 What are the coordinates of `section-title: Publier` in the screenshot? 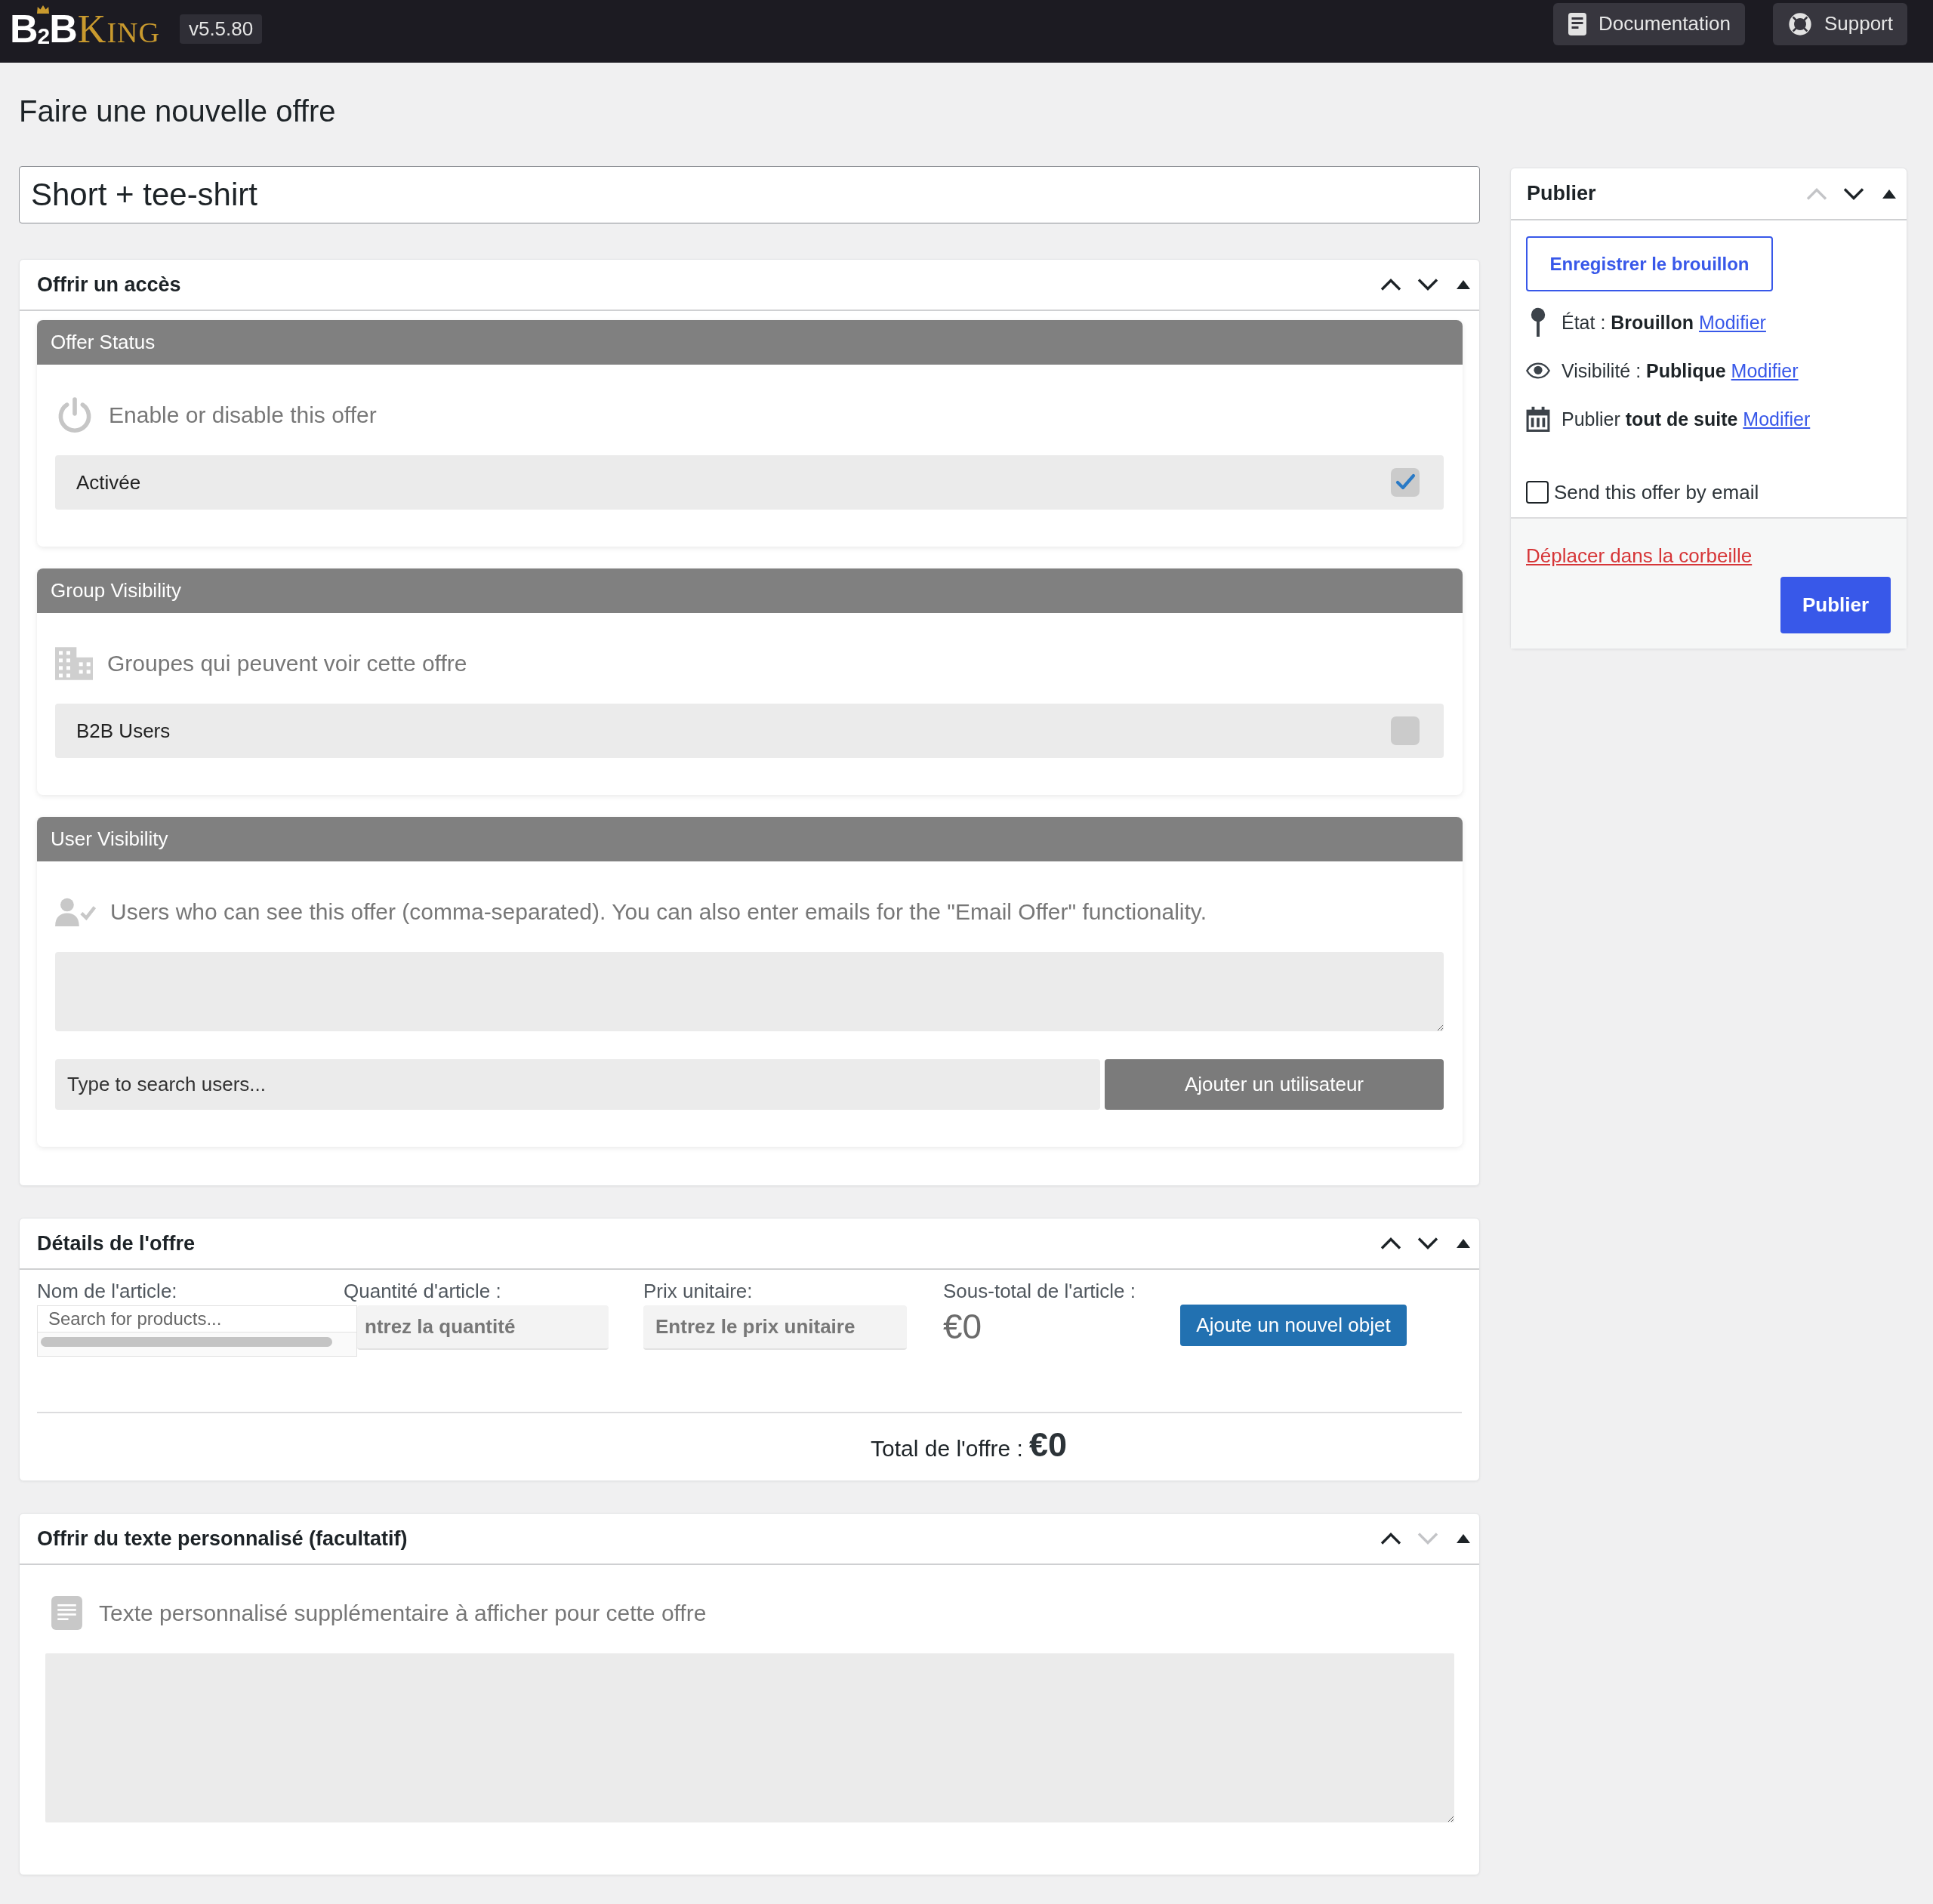 It's located at (1562, 193).